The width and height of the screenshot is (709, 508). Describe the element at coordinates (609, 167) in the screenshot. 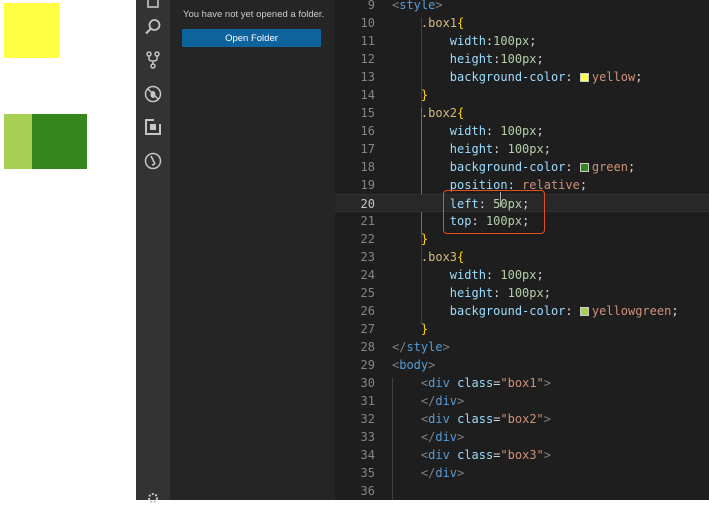

I see `code-token: green` at that location.